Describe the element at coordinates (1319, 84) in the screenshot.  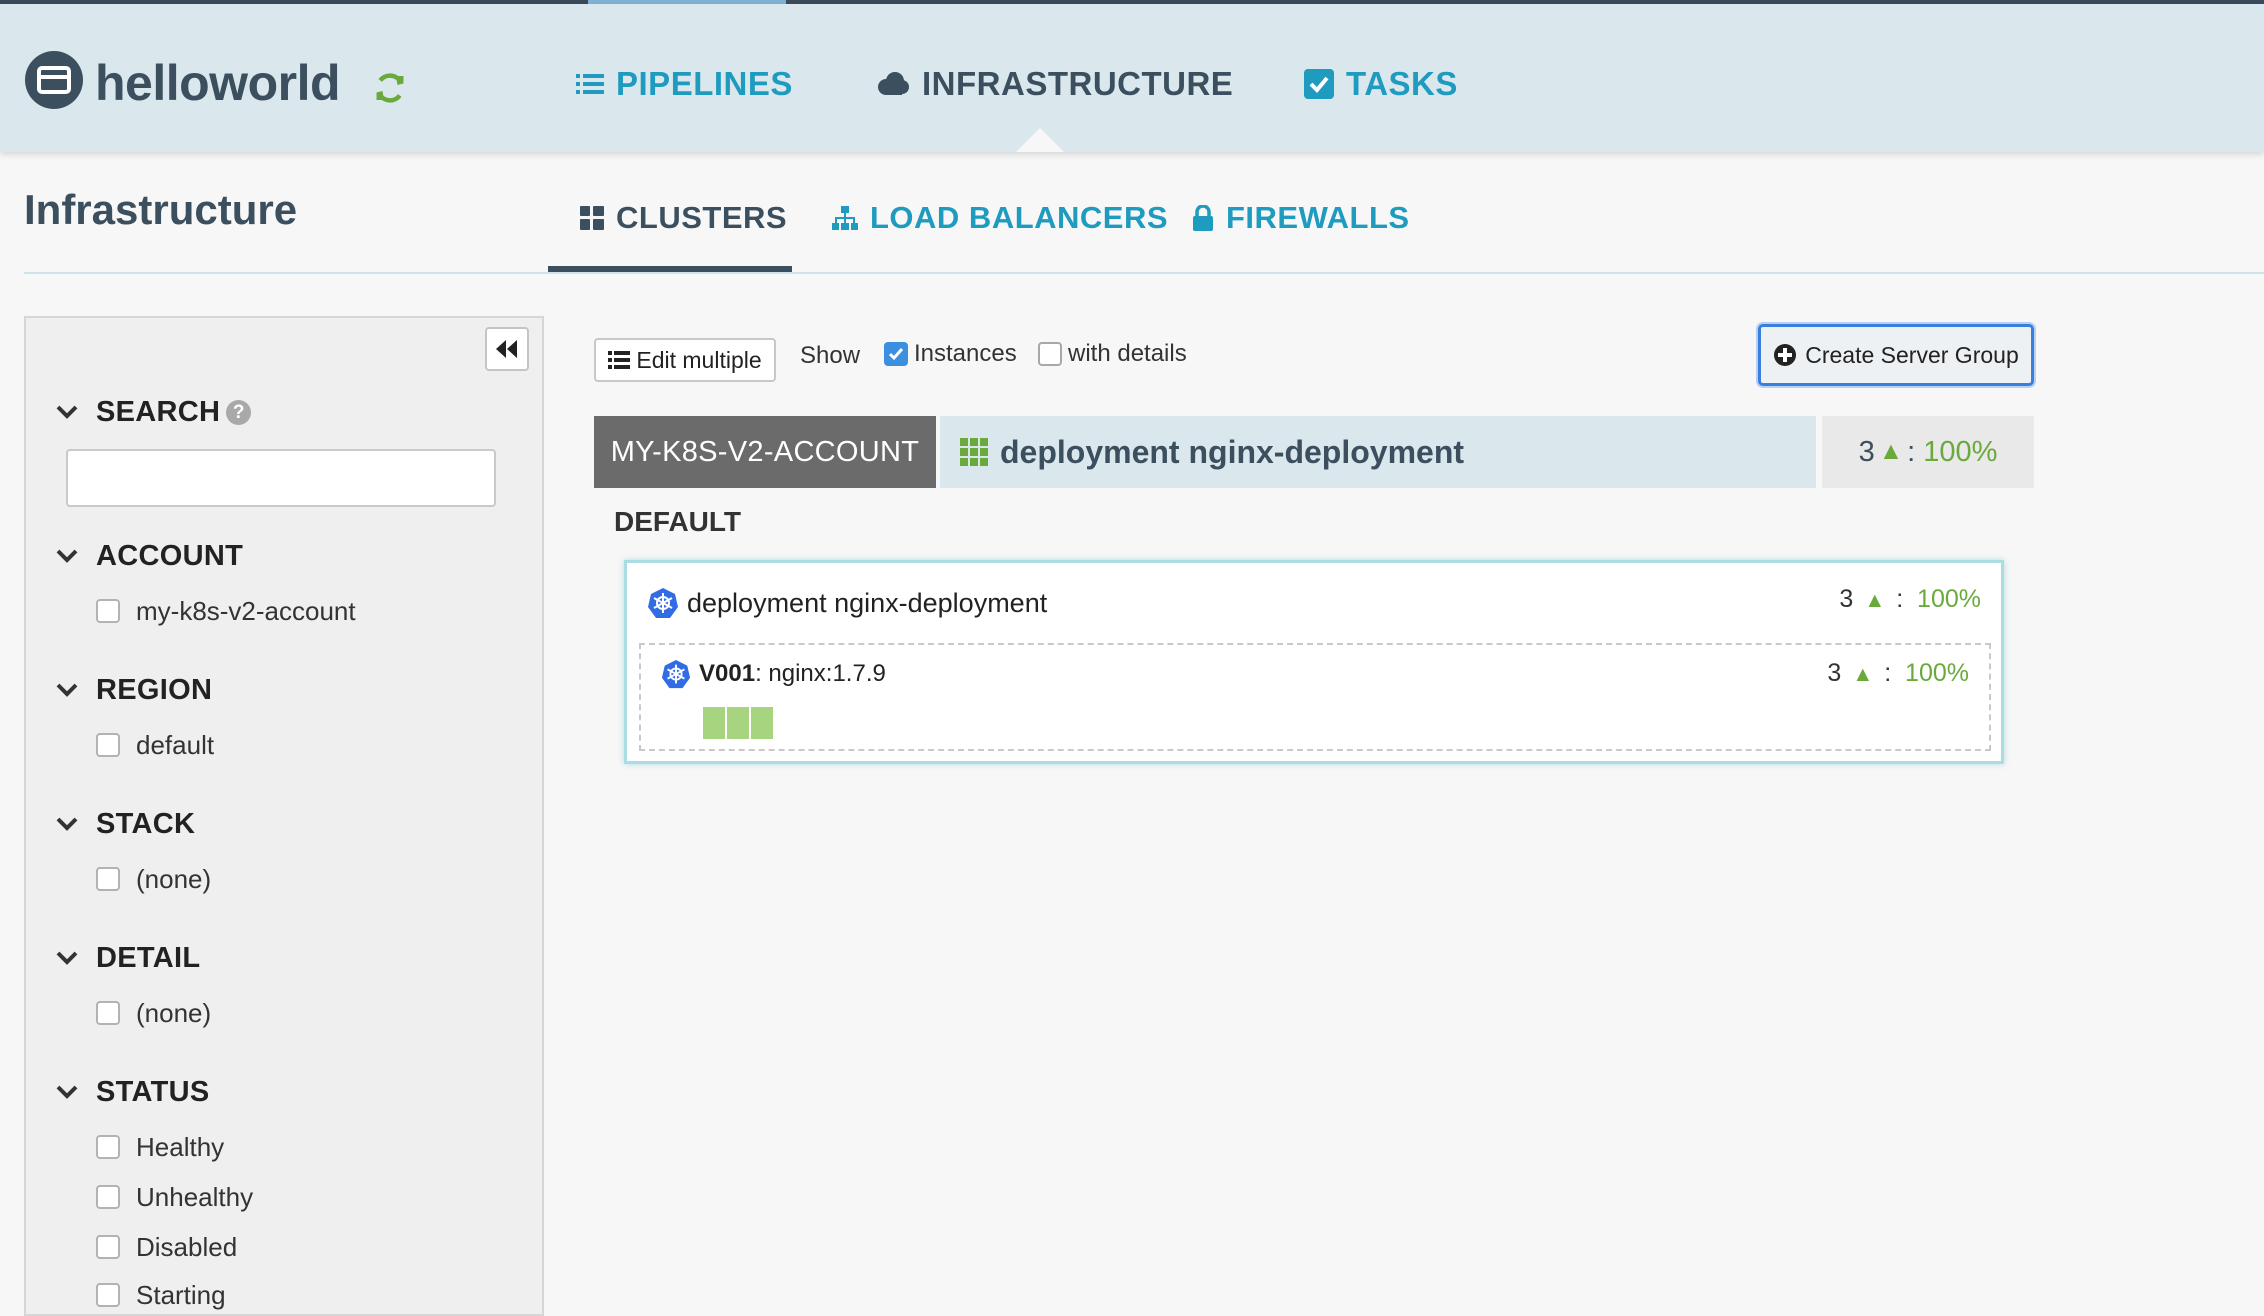
I see `check-square-icon` at that location.